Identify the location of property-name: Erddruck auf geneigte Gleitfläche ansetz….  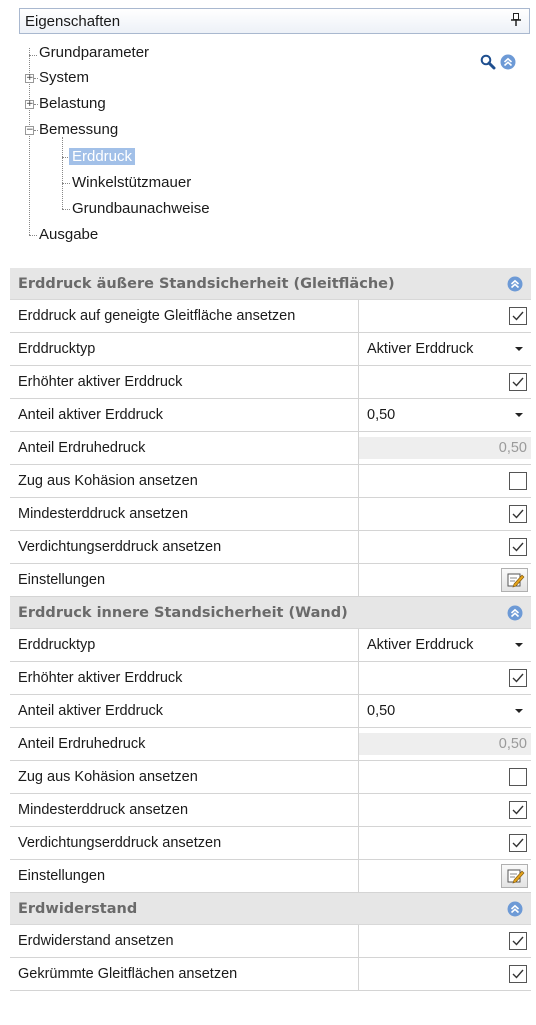
(184, 316).